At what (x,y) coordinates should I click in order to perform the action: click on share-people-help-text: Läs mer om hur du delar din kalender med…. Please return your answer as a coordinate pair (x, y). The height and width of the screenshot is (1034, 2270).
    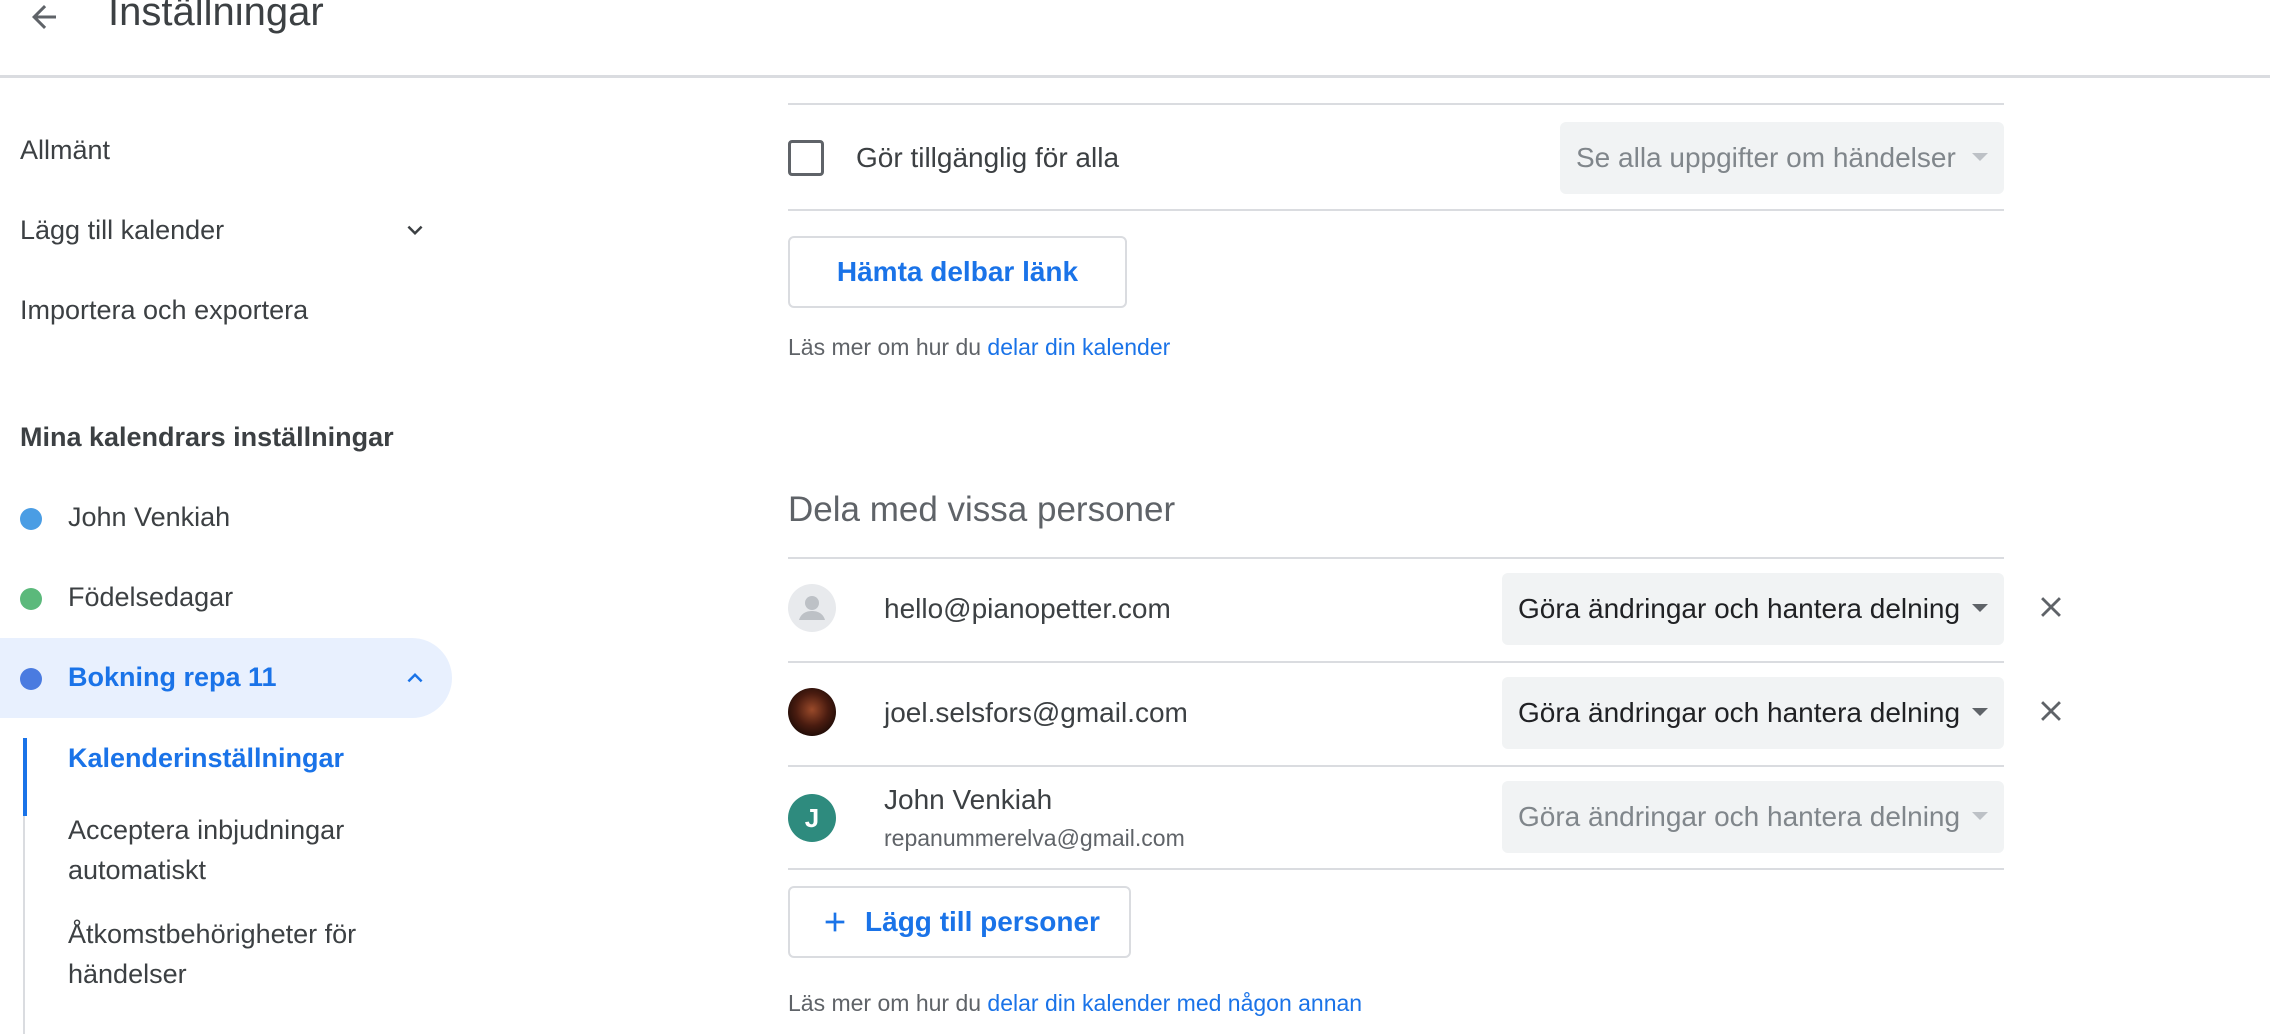
    Looking at the image, I should click on (1075, 1003).